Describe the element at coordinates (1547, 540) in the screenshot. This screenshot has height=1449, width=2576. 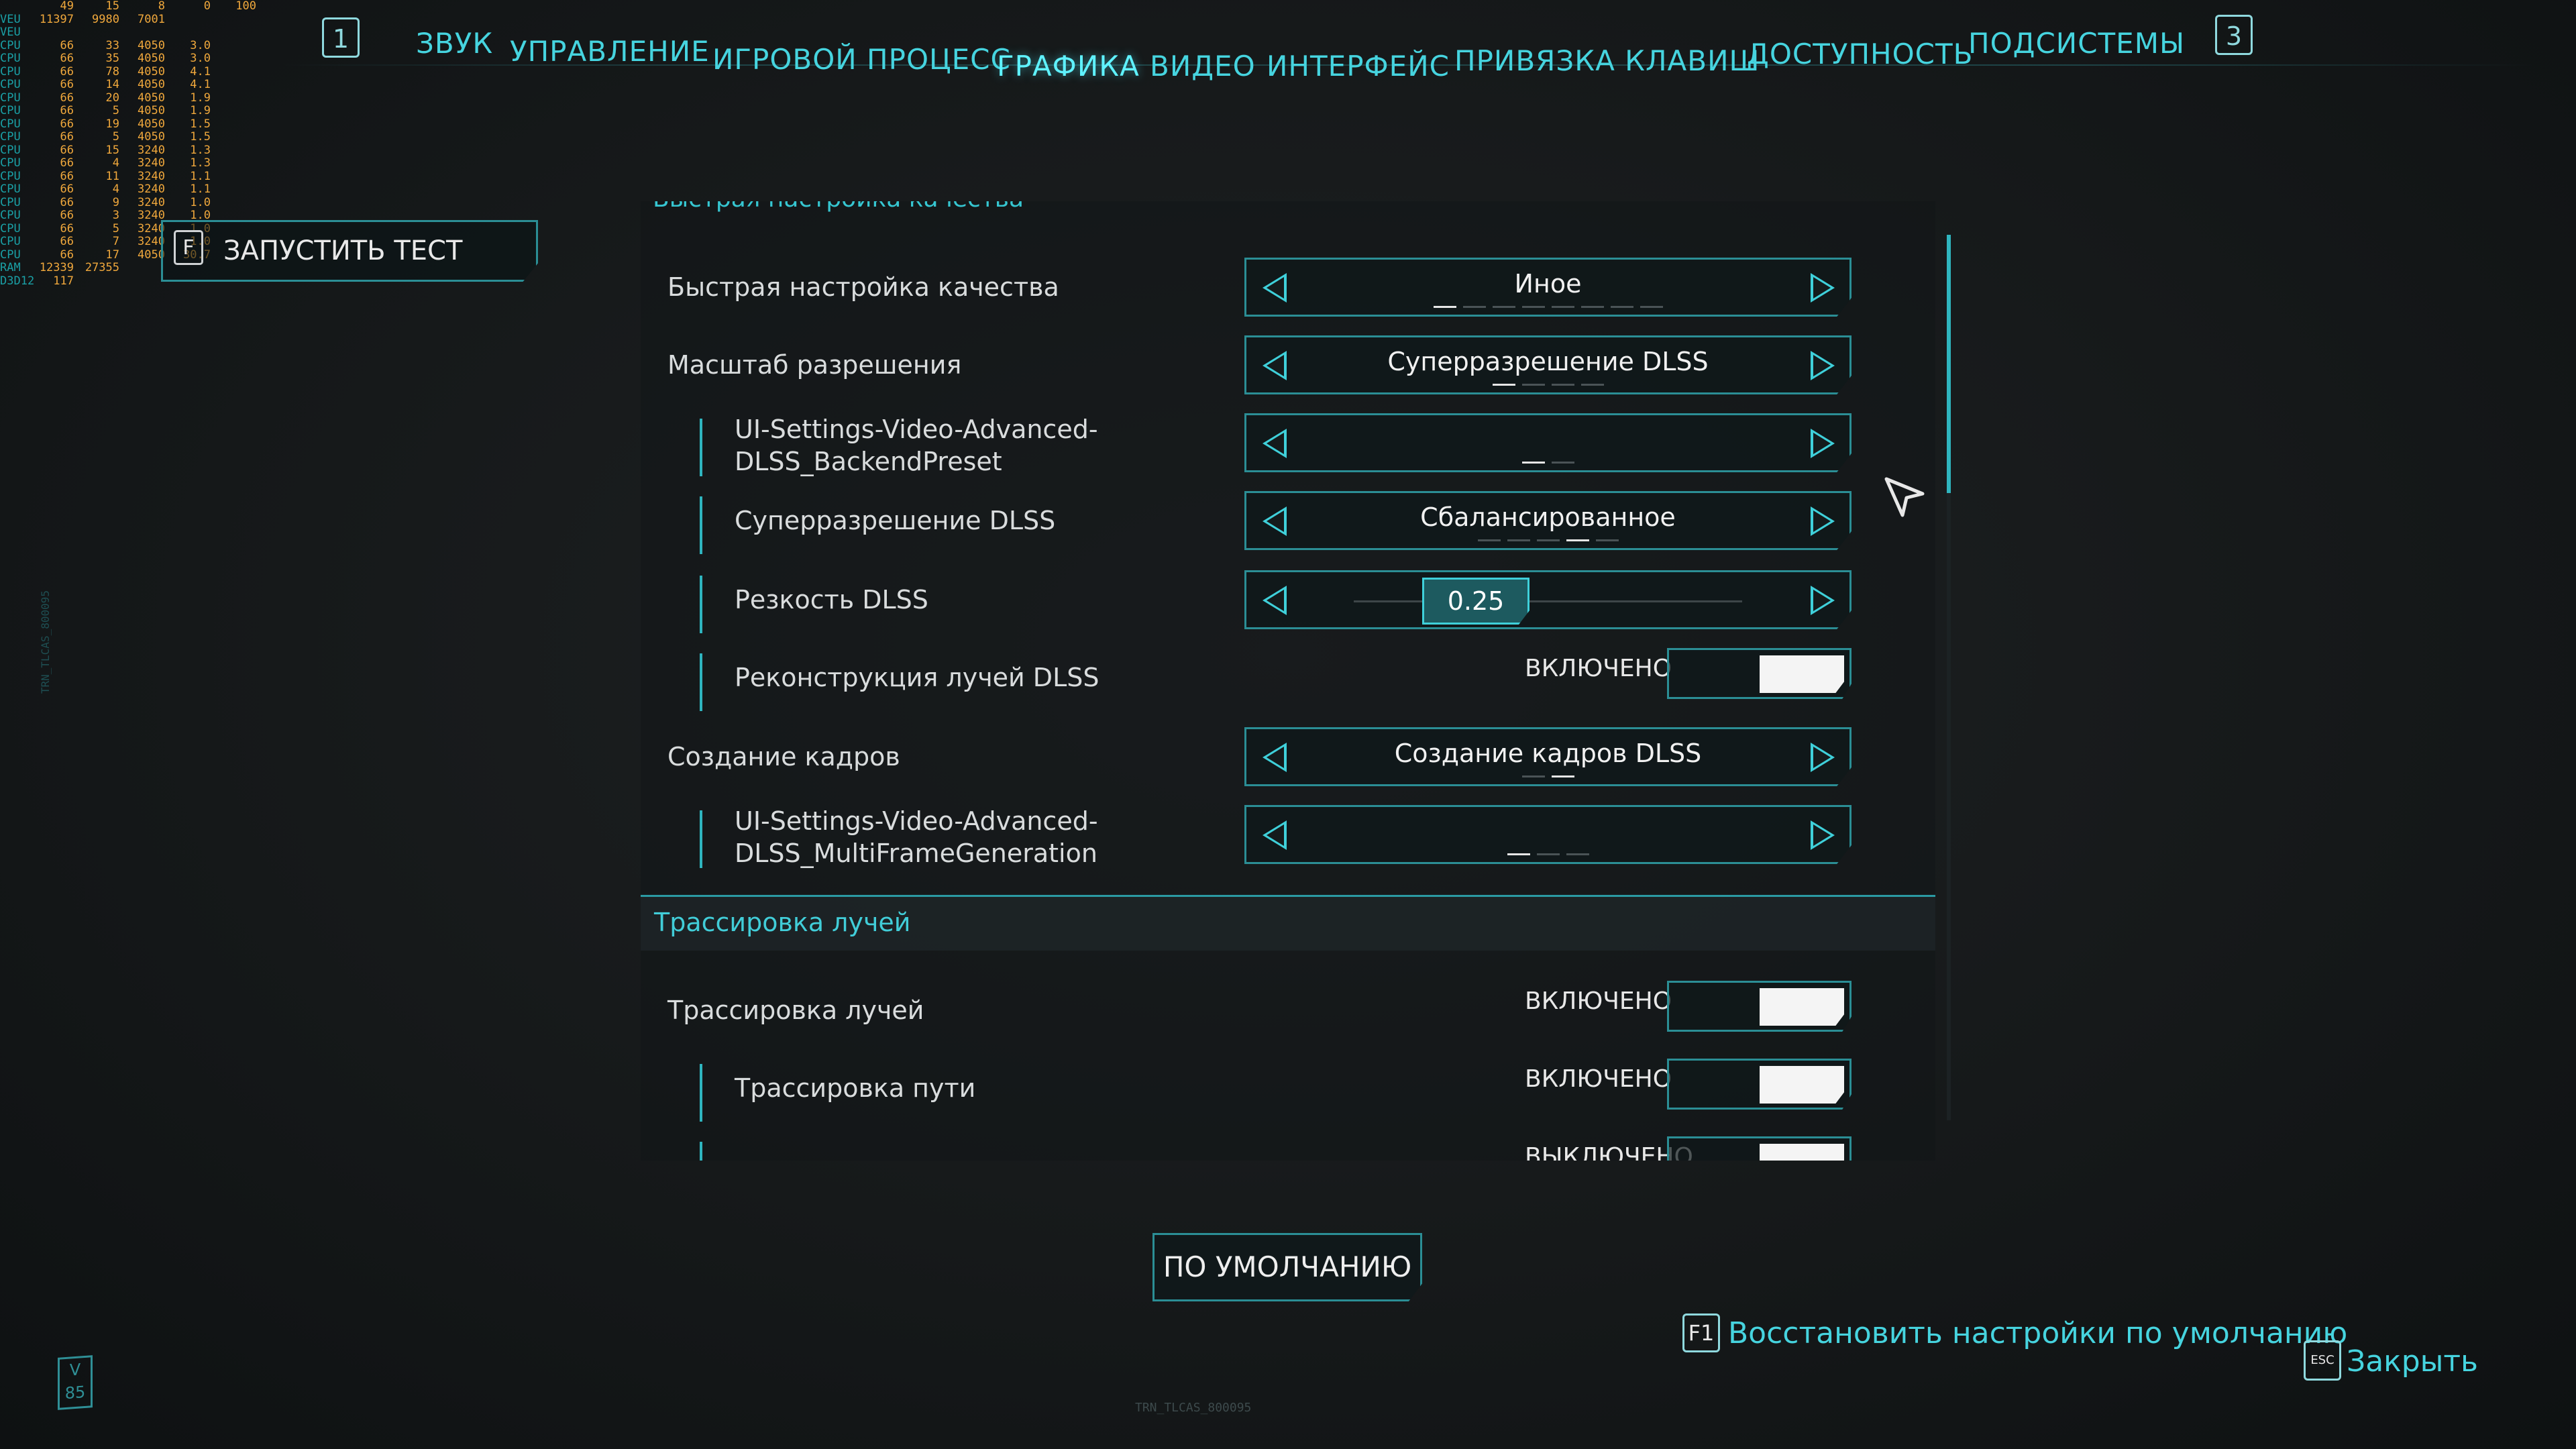
I see `option-indicator` at that location.